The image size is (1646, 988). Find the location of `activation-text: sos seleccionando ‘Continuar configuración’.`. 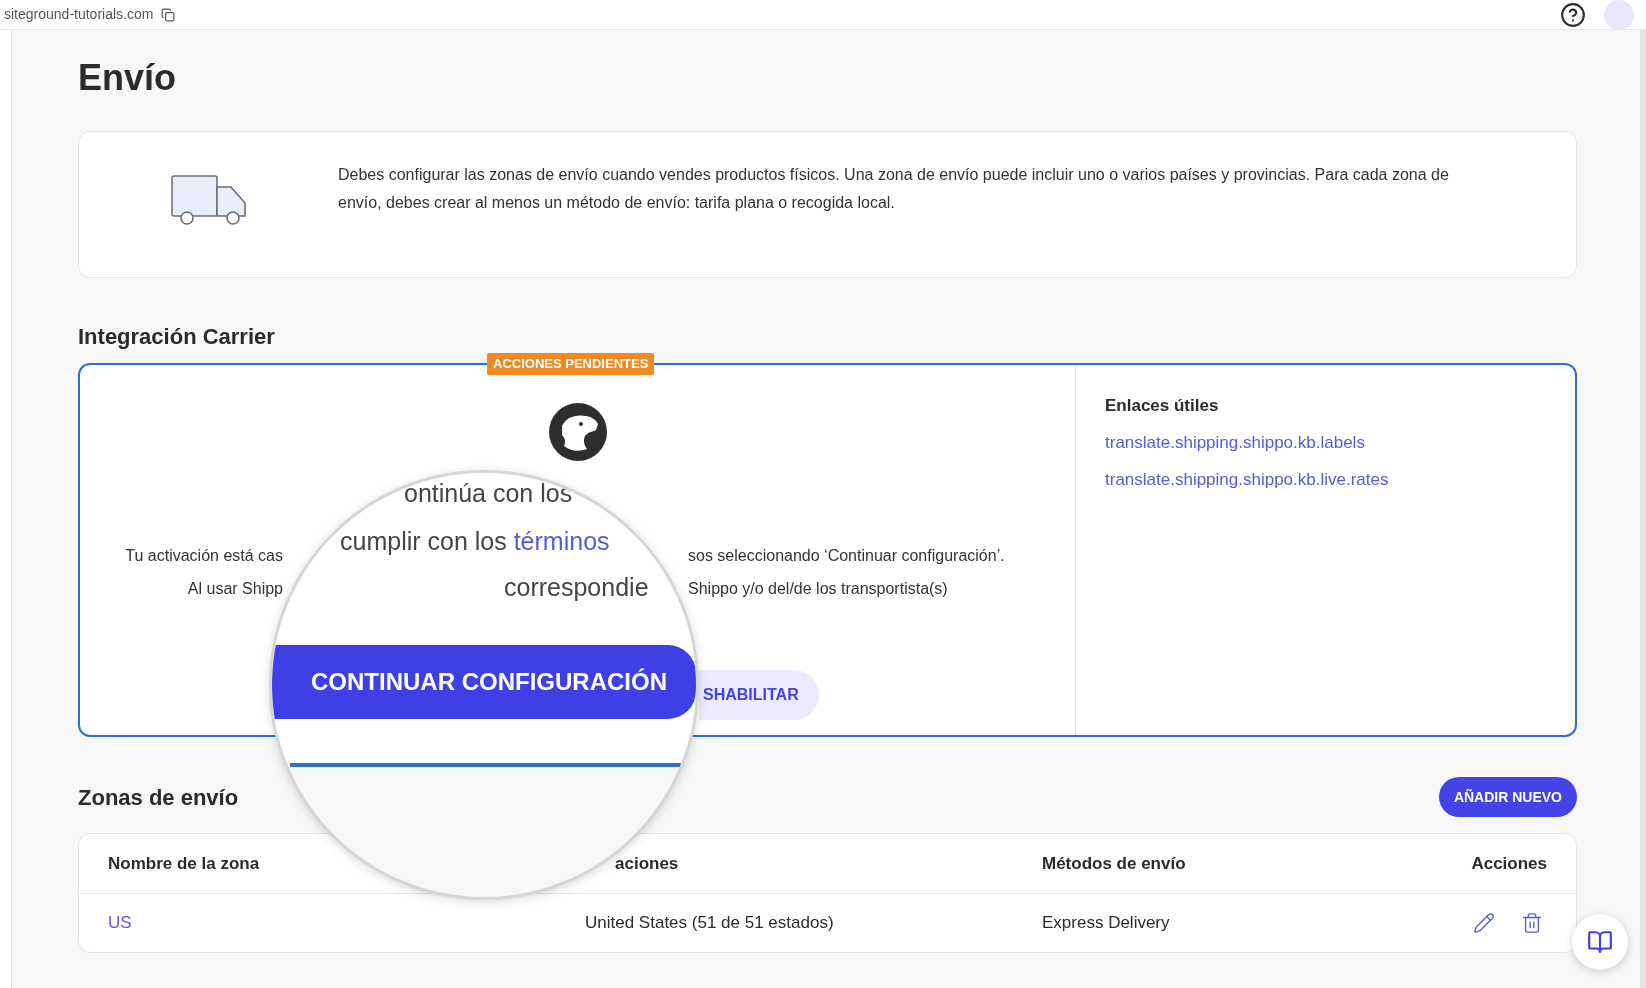

activation-text: sos seleccionando ‘Continuar configuración’. is located at coordinates (846, 556).